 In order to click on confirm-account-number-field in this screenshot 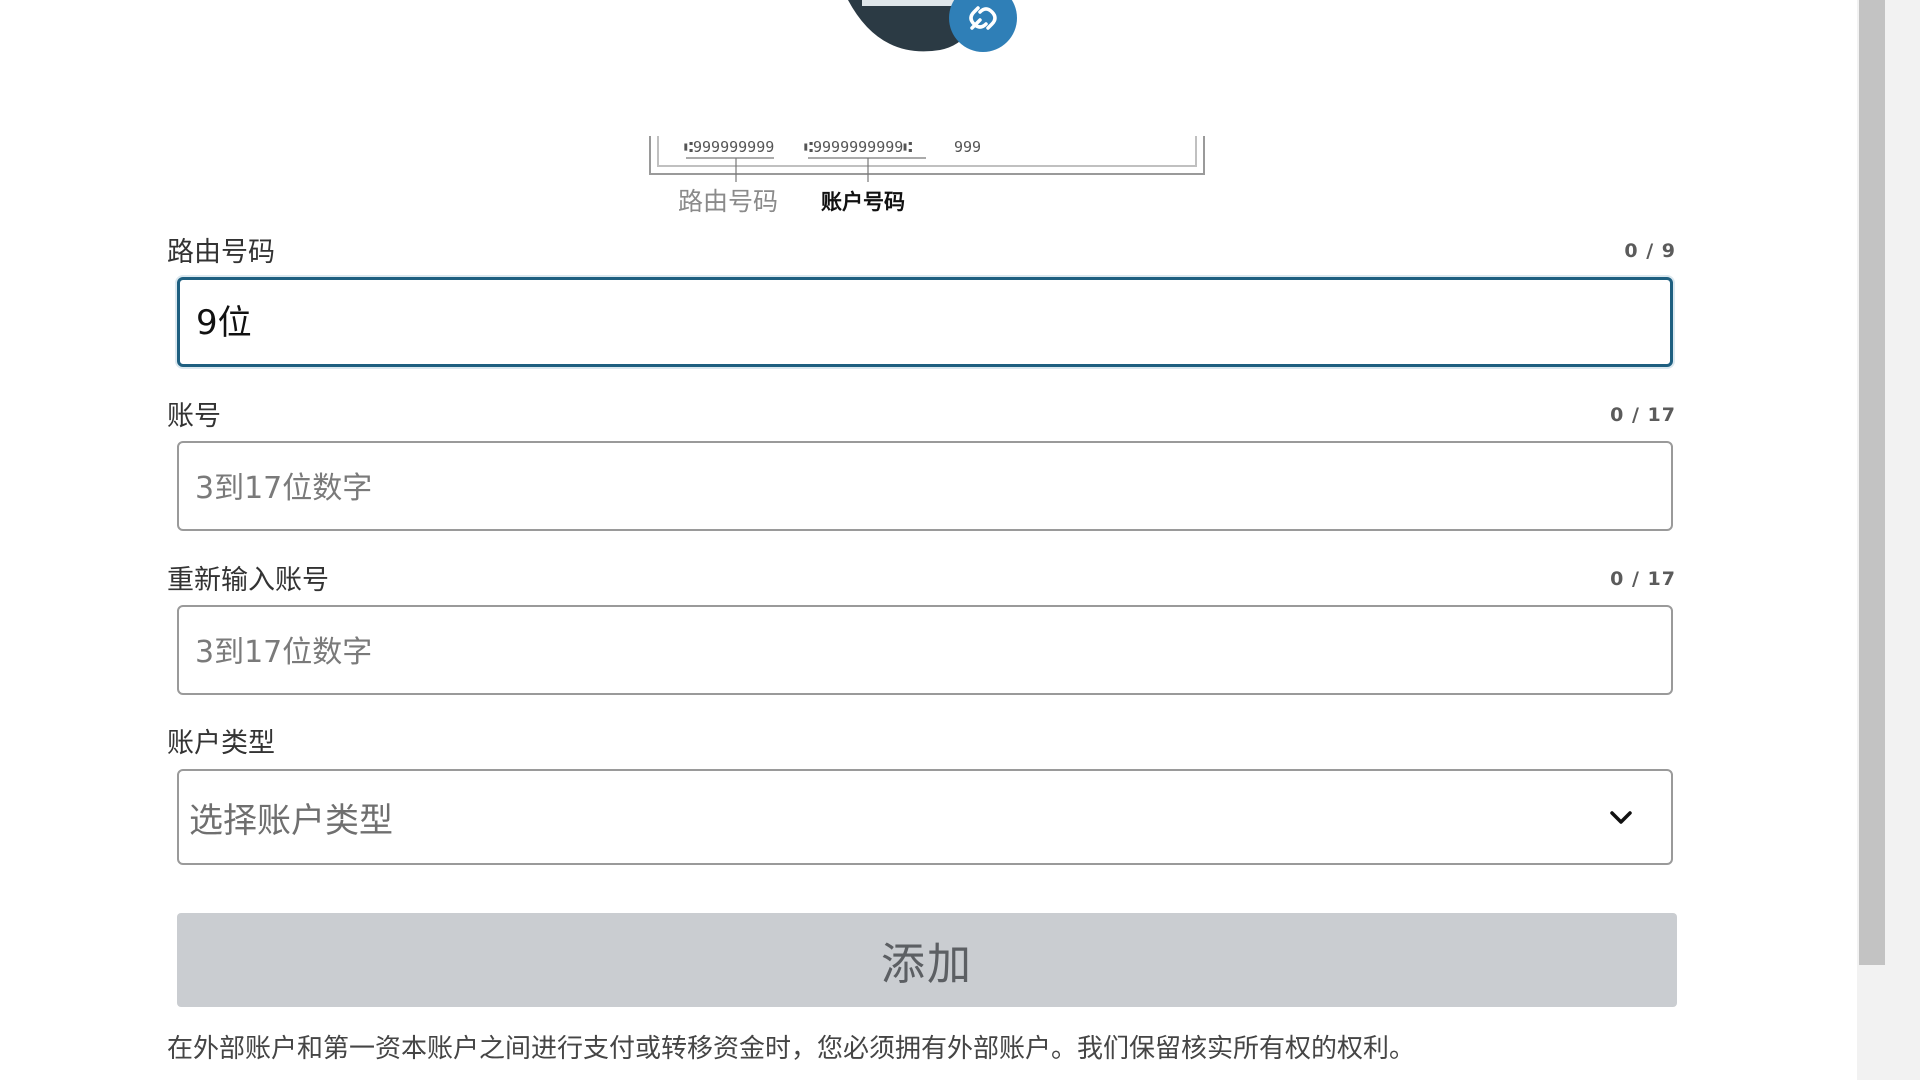, I will do `click(925, 650)`.